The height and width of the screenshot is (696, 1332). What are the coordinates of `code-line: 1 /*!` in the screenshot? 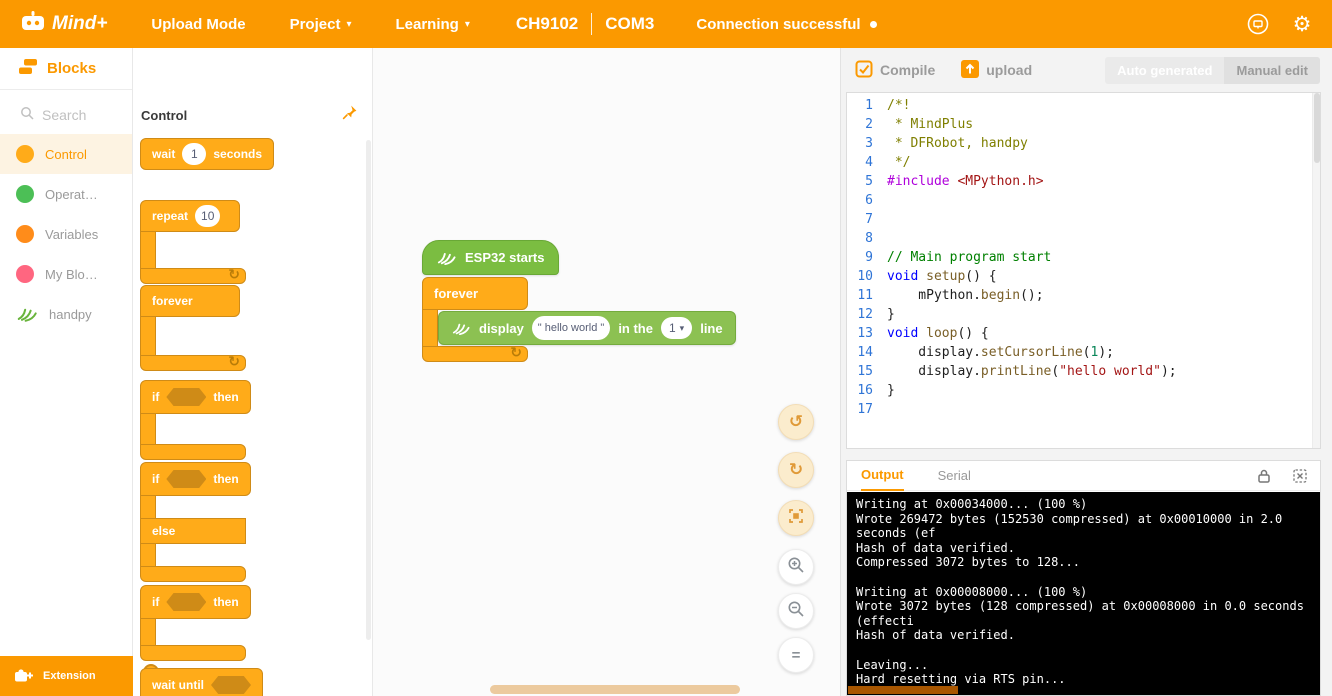 It's located at (1083, 105).